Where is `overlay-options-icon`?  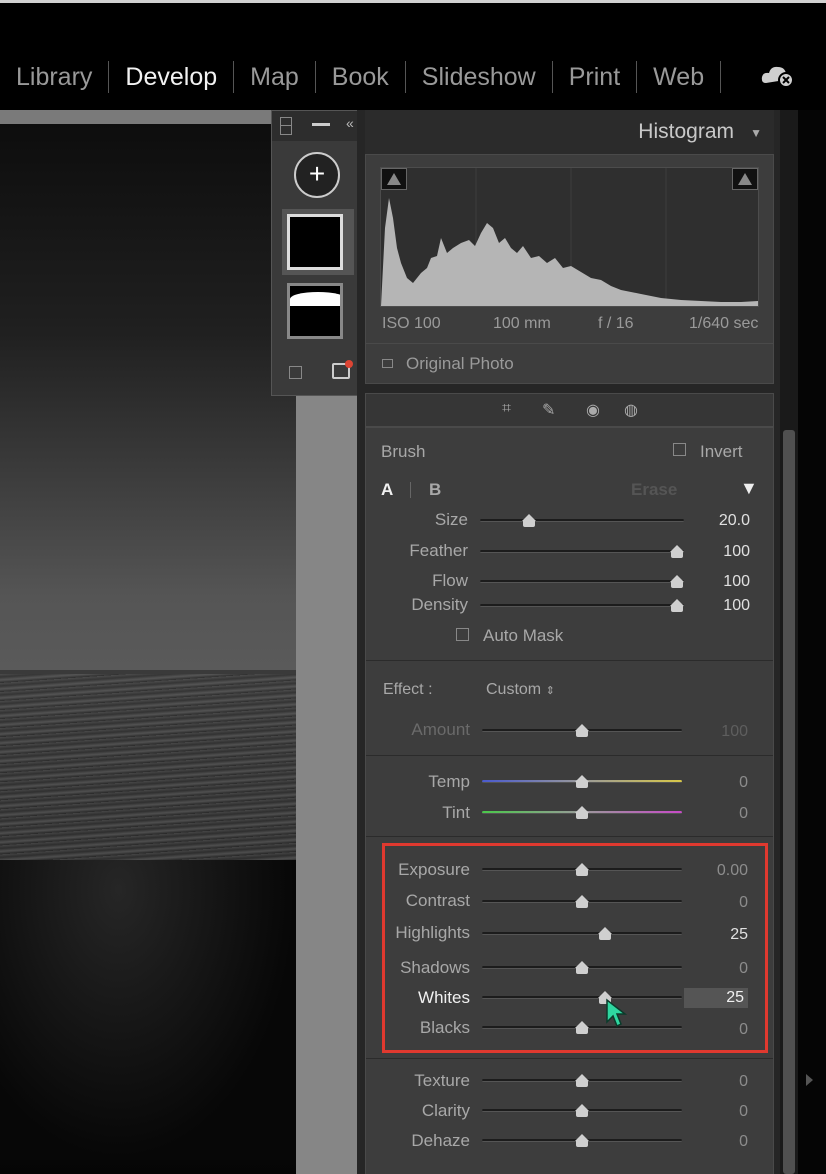
overlay-options-icon is located at coordinates (342, 369).